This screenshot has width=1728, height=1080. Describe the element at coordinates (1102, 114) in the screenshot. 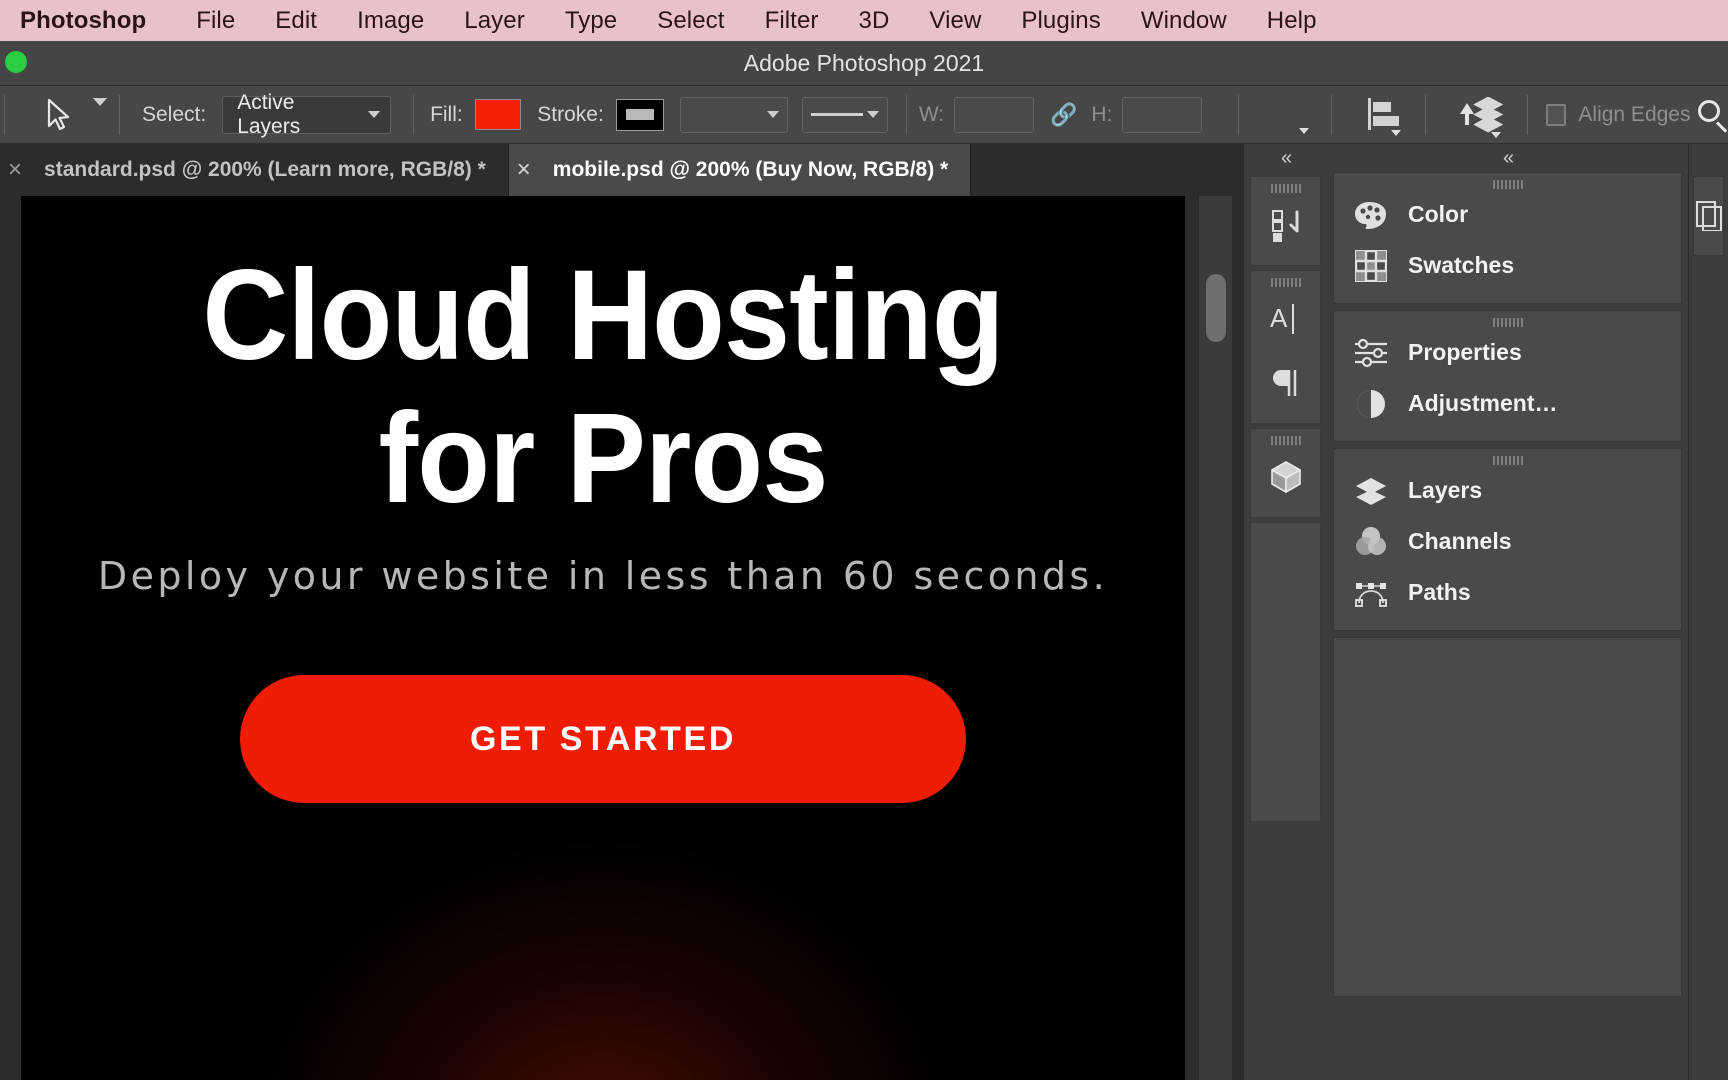

I see `height-label: H:` at that location.